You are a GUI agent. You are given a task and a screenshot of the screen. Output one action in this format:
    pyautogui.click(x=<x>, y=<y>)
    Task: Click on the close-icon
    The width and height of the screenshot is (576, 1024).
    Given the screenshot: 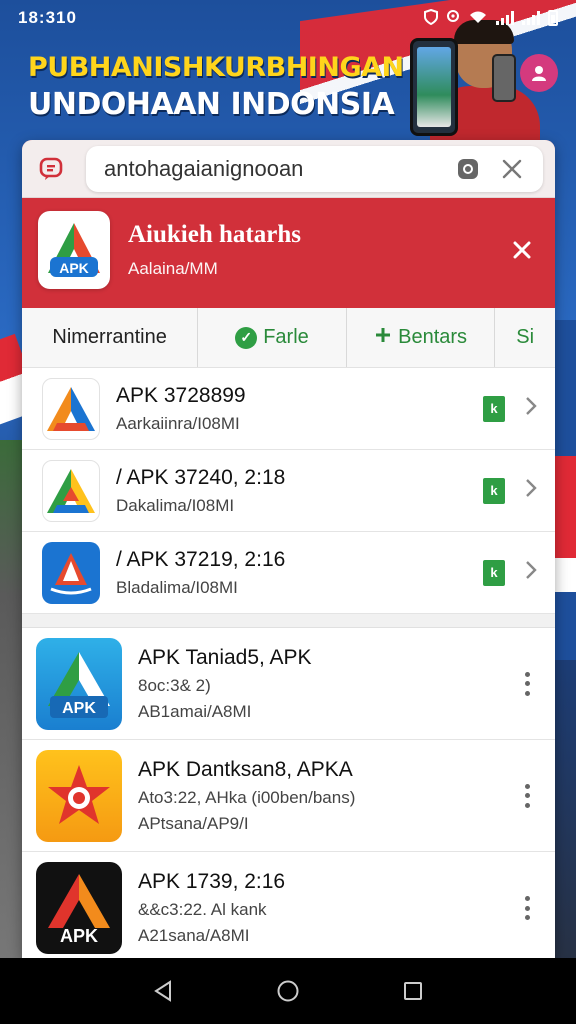 What is the action you would take?
    pyautogui.click(x=522, y=250)
    